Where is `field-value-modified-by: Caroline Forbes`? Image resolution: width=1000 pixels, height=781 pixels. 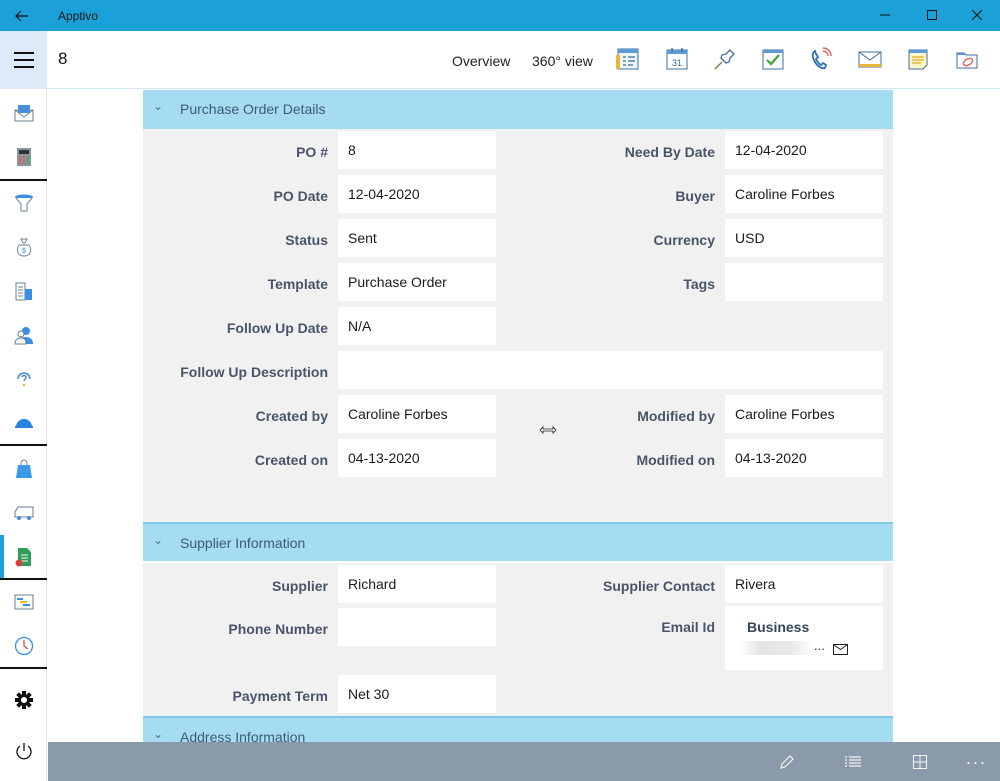 field-value-modified-by: Caroline Forbes is located at coordinates (804, 414).